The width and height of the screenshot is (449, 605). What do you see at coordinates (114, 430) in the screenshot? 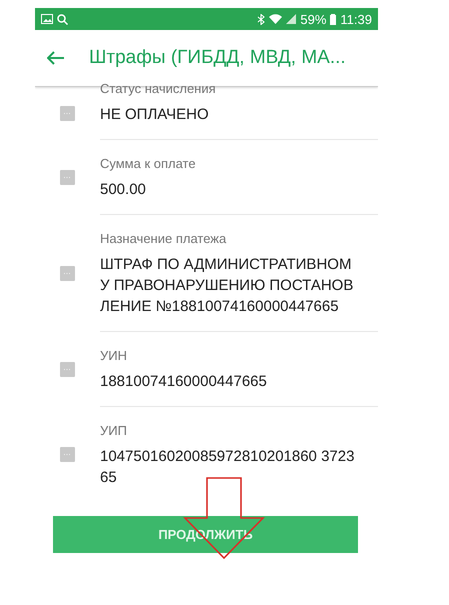
I see `field-label: УИП` at bounding box center [114, 430].